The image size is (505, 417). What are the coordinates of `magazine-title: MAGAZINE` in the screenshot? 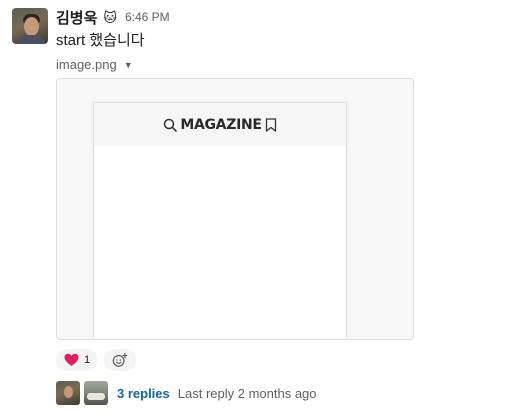 It's located at (221, 124).